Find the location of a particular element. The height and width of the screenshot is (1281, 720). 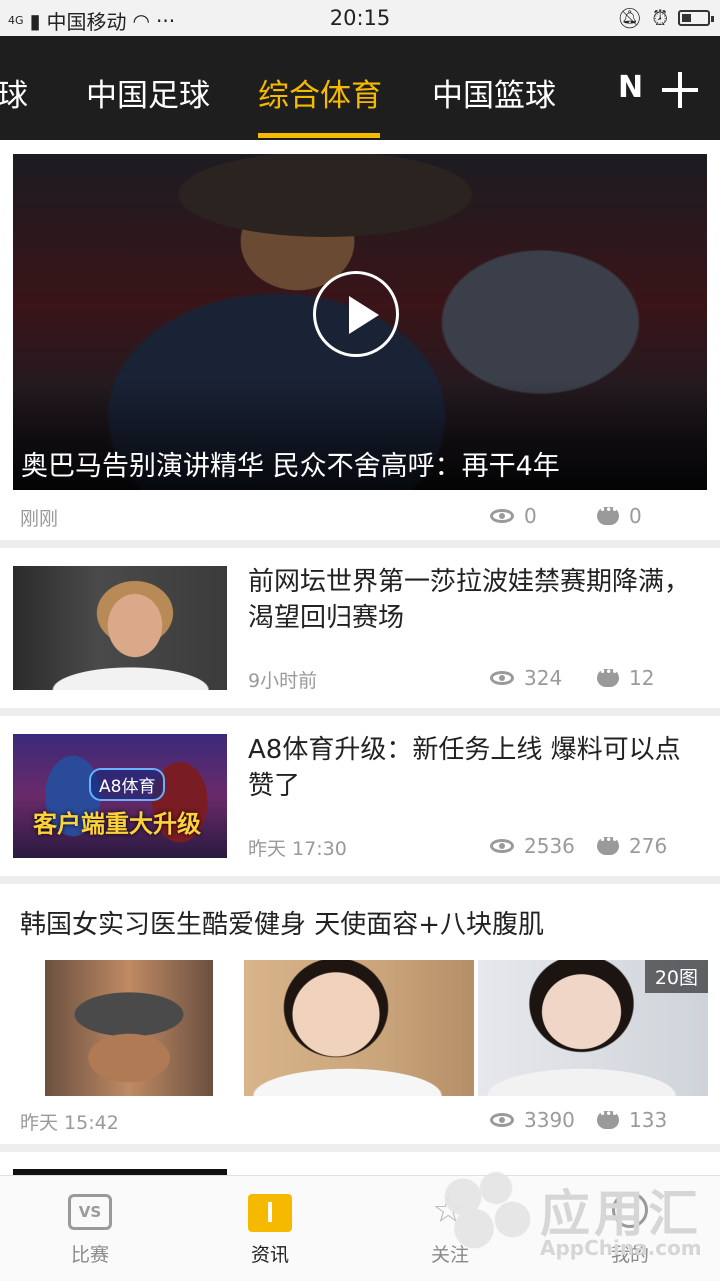

news-time: 9小时前 is located at coordinates (283, 681).